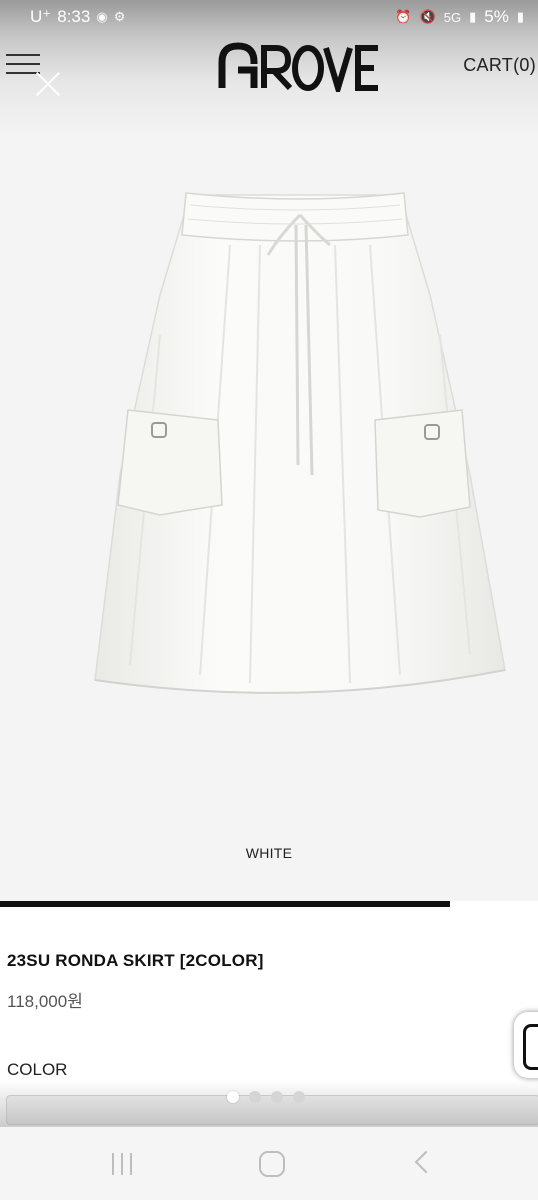 The width and height of the screenshot is (538, 1200). What do you see at coordinates (452, 17) in the screenshot?
I see `network-label: 5G` at bounding box center [452, 17].